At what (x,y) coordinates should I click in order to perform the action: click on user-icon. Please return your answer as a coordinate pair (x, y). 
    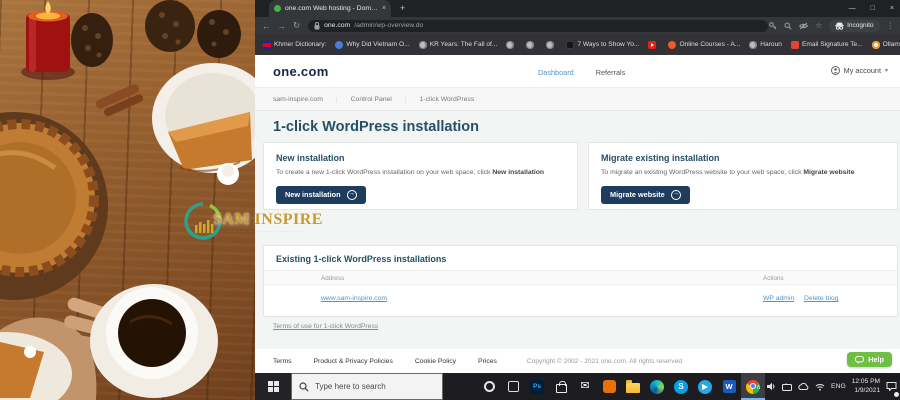
    Looking at the image, I should click on (835, 70).